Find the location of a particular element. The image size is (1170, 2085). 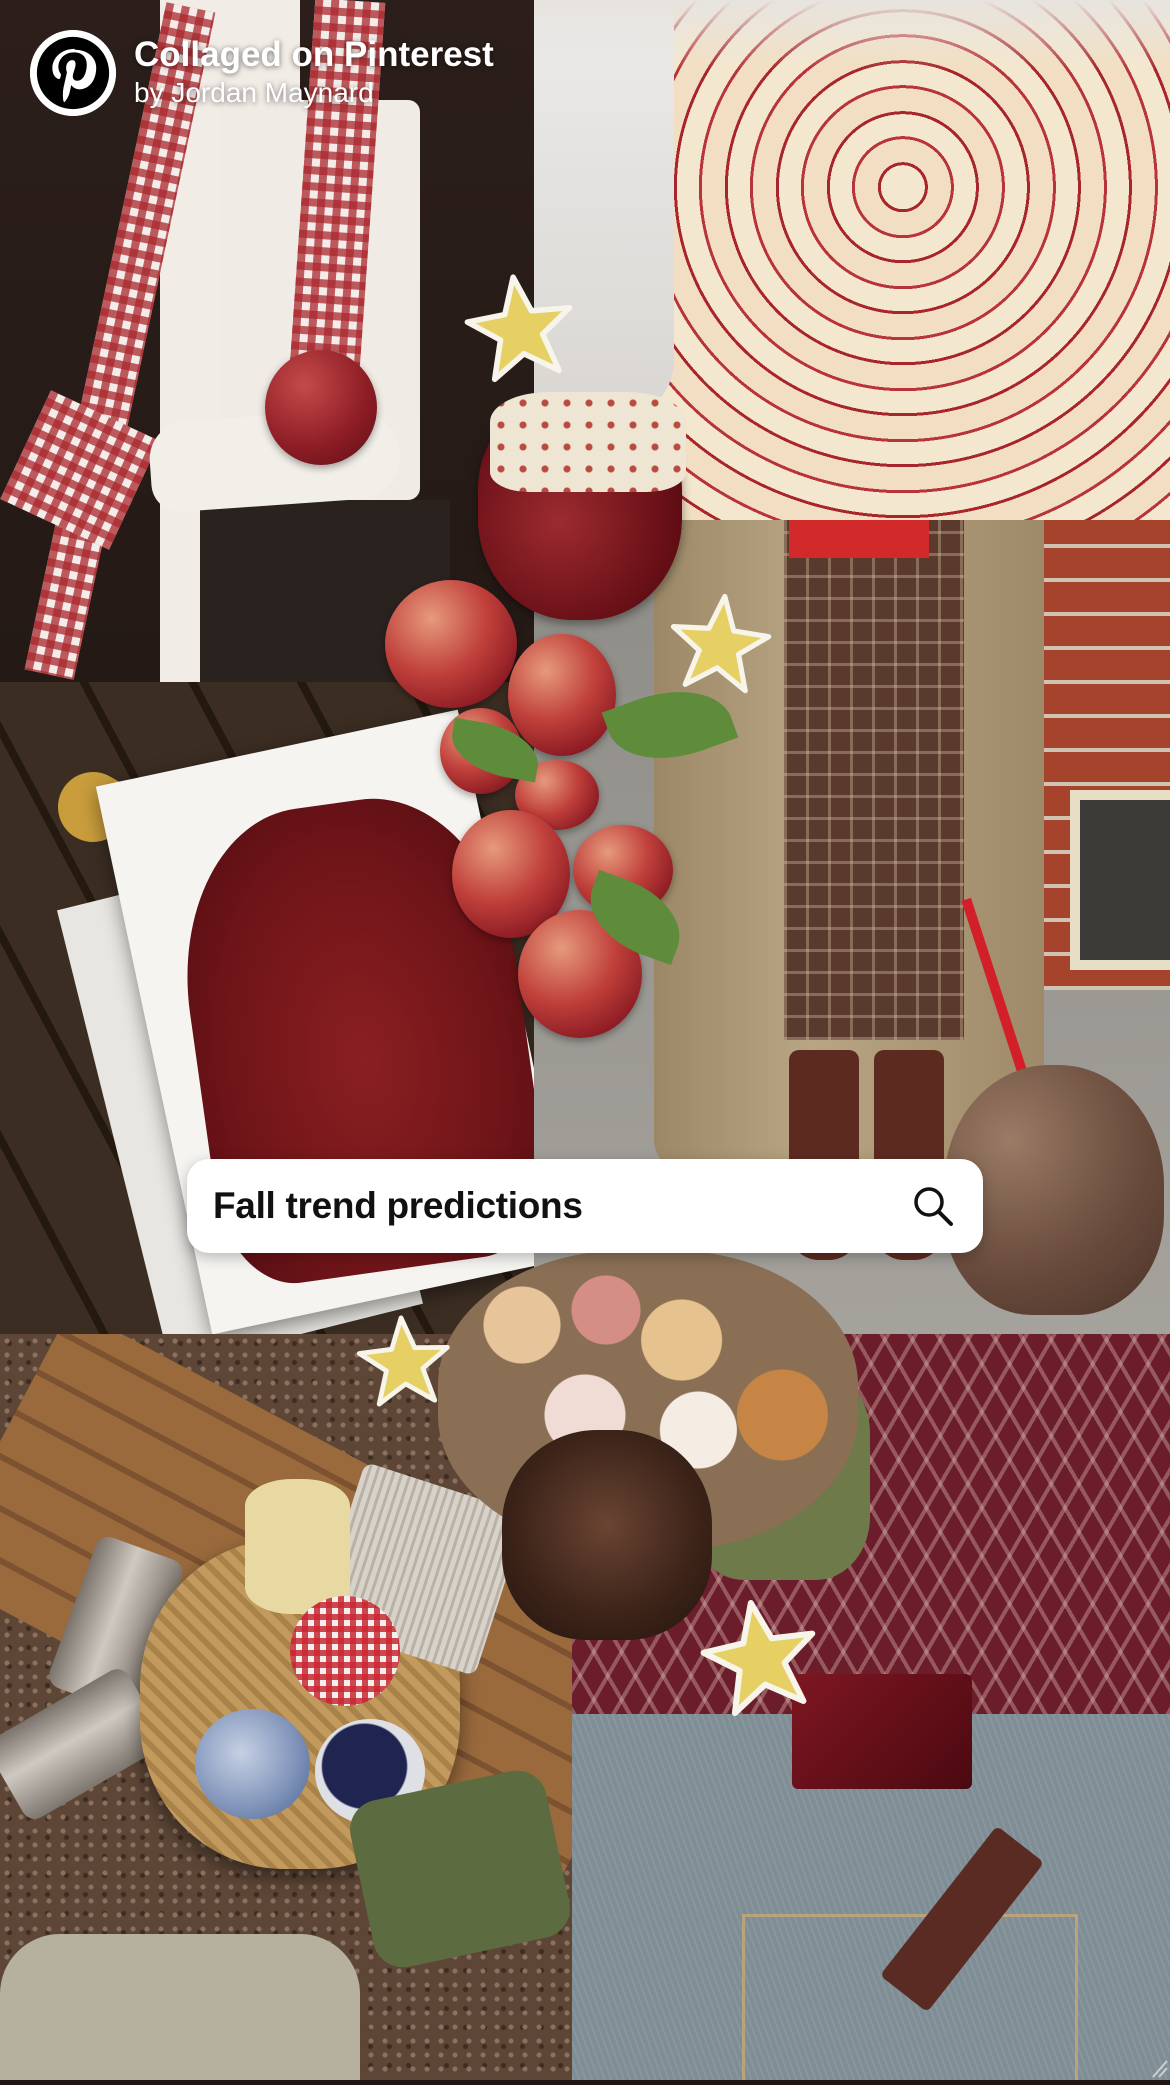

gingham-cuff is located at coordinates (80, 470).